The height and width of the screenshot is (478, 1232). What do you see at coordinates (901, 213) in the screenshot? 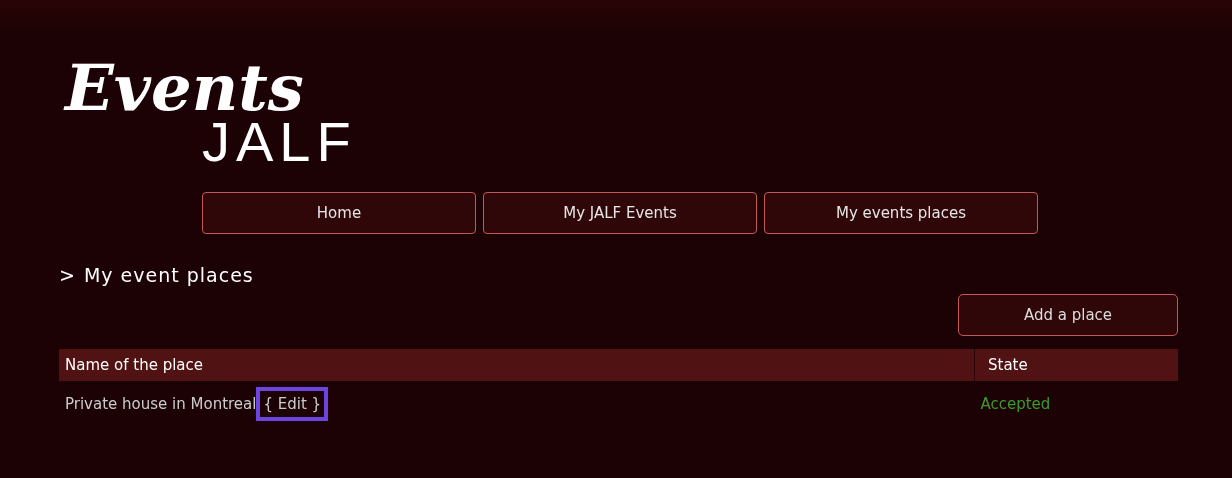
I see `nav-button: My events places` at bounding box center [901, 213].